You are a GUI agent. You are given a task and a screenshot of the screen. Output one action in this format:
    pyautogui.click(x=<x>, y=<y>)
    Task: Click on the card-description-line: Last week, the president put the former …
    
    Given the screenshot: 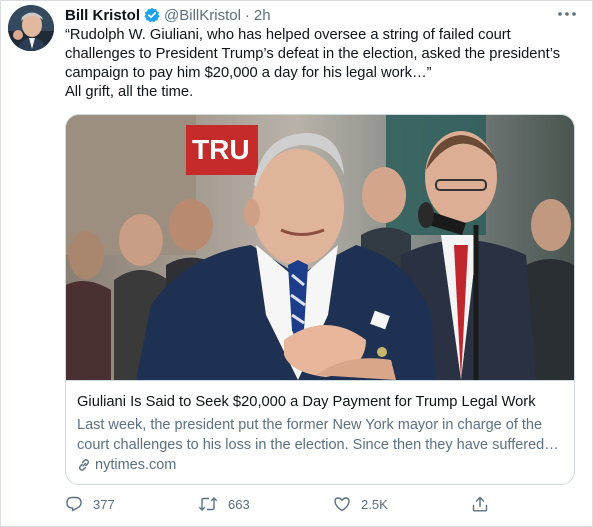 What is the action you would take?
    pyautogui.click(x=310, y=425)
    